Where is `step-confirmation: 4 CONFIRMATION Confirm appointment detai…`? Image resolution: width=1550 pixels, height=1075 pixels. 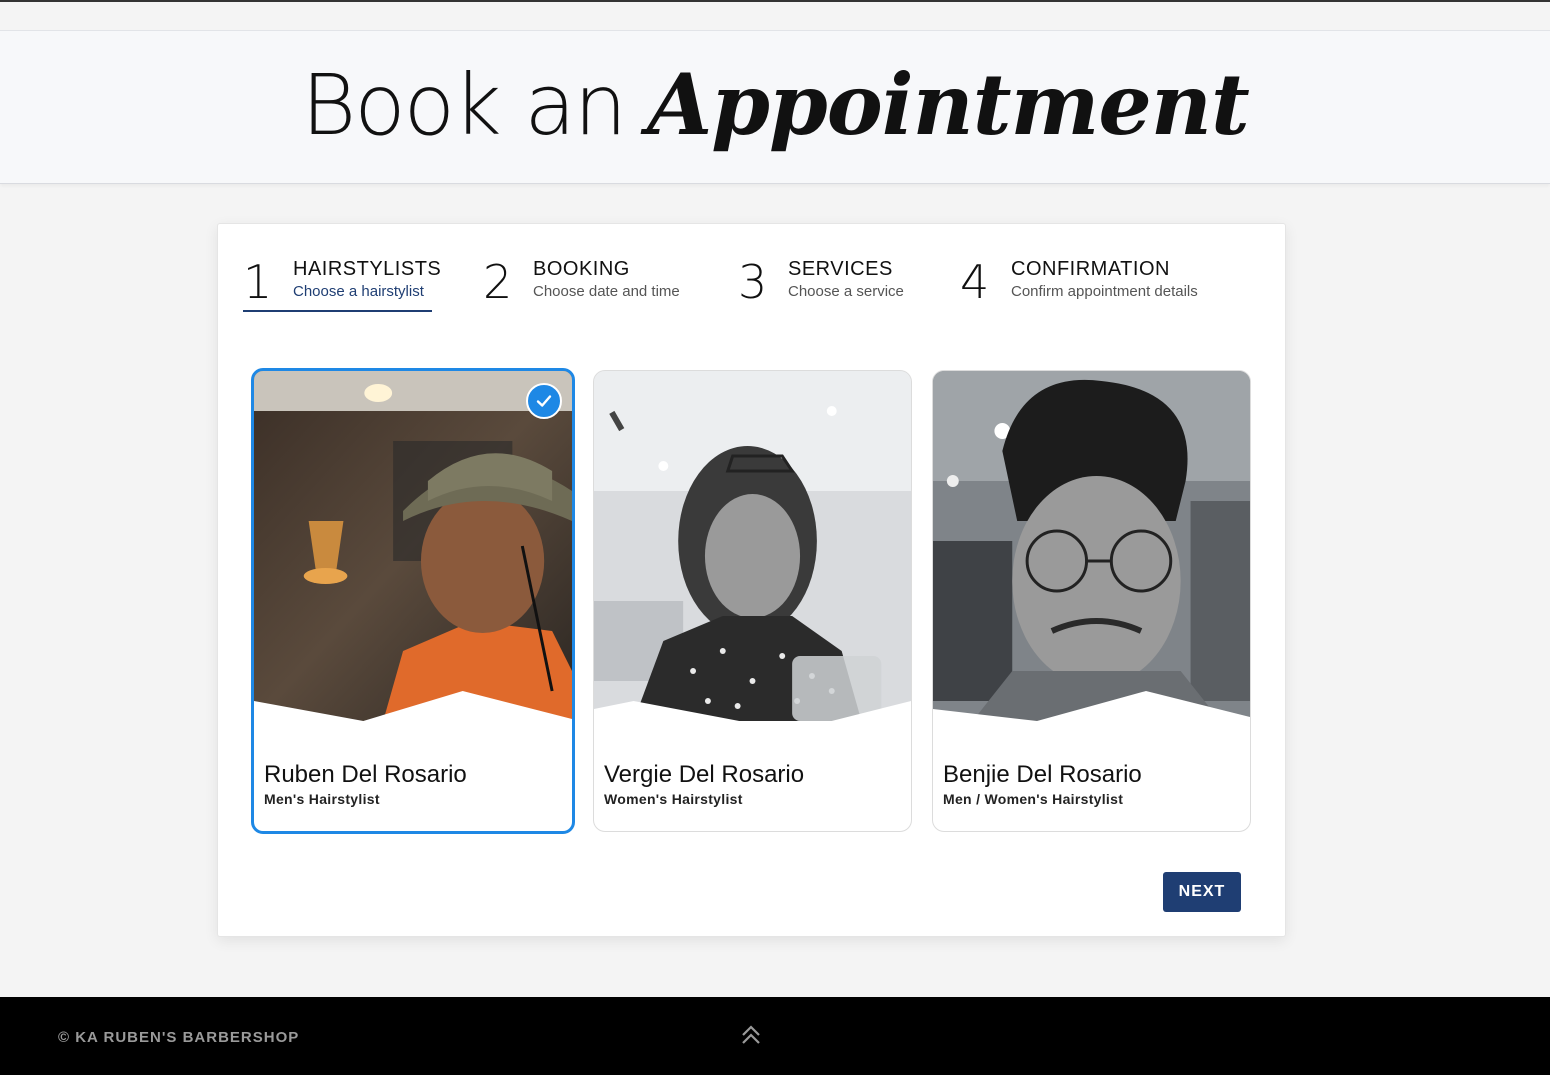 step-confirmation: 4 CONFIRMATION Confirm appointment detai… is located at coordinates (1090, 284).